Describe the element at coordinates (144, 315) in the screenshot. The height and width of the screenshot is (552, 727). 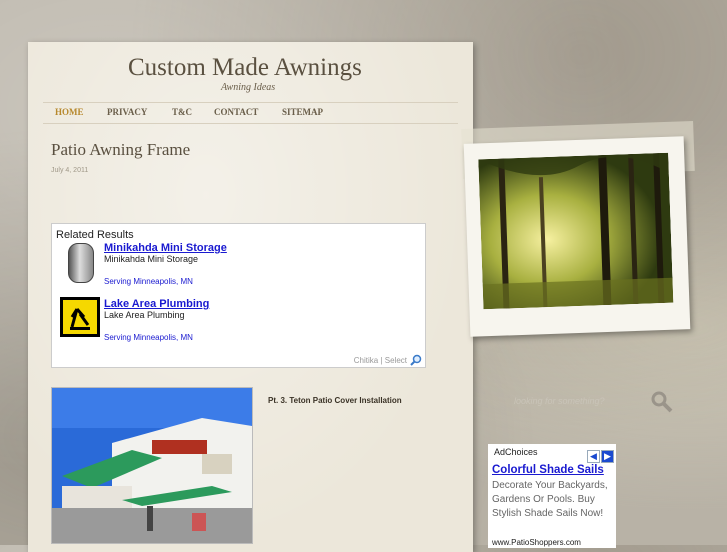
I see `related-subtitle: Lake Area Plumbing` at that location.